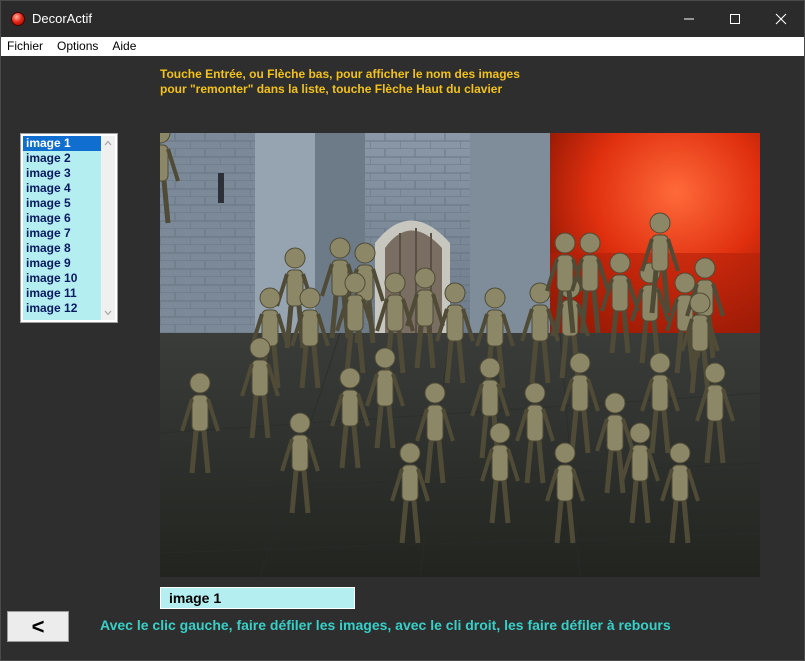  I want to click on list-scrollbar, so click(108, 228).